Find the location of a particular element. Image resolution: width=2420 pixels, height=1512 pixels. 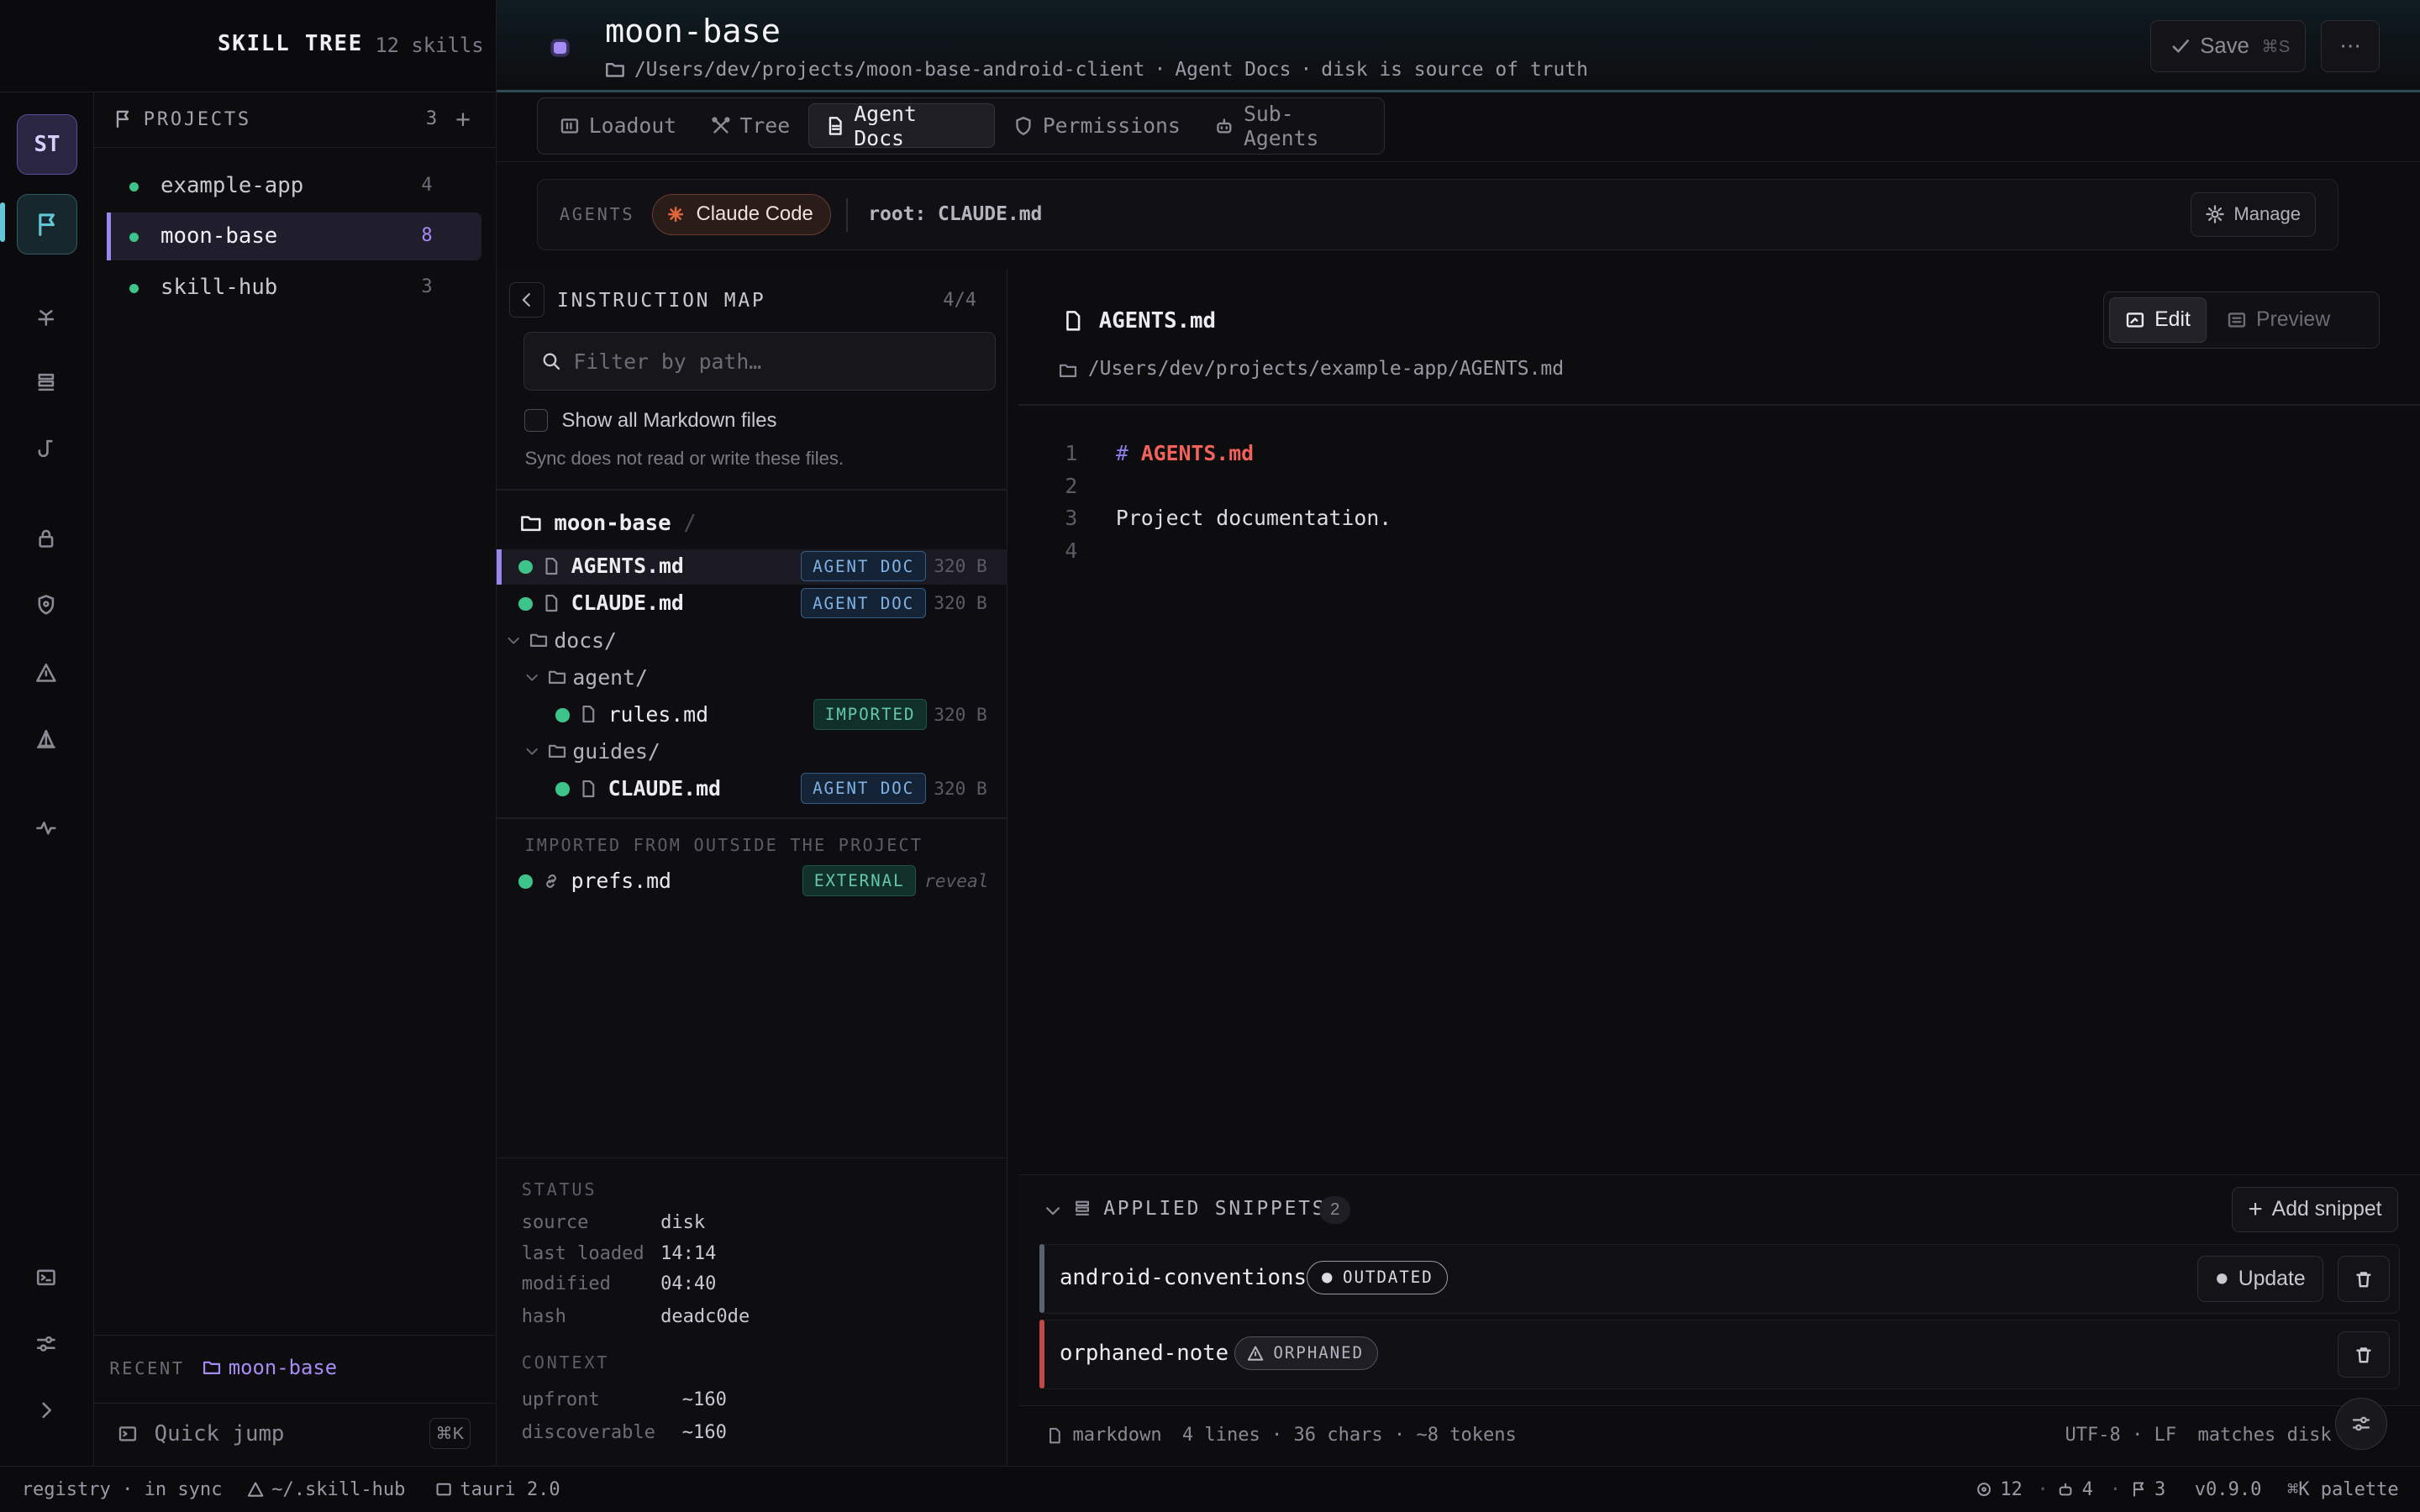

manage-agents-button: Manage is located at coordinates (2254, 214).